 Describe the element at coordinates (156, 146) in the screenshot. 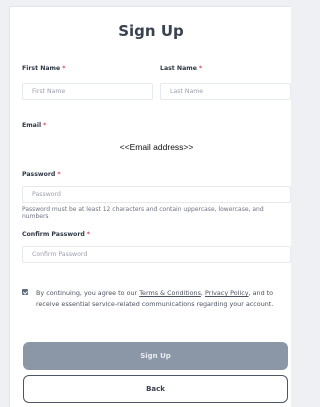

I see `email-input` at that location.